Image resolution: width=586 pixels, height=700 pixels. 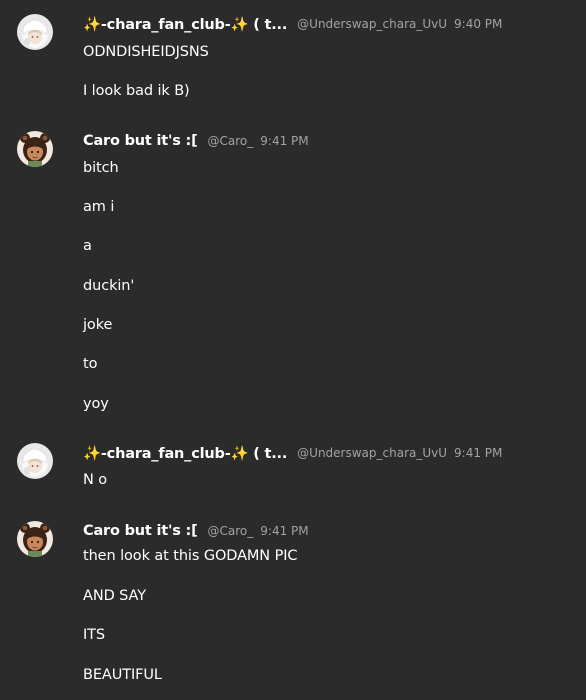 What do you see at coordinates (478, 24) in the screenshot?
I see `message-timestamp: 9:40 PM` at bounding box center [478, 24].